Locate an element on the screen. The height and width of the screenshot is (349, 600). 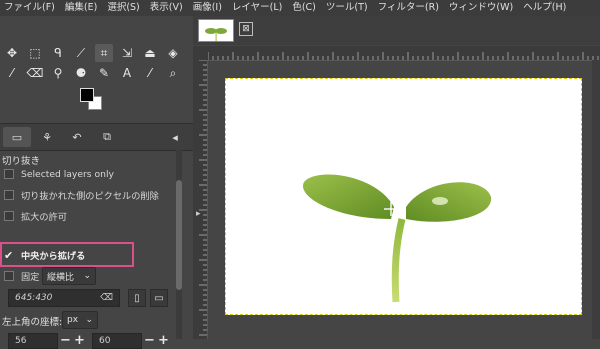
text-icon: A is located at coordinates (127, 73).